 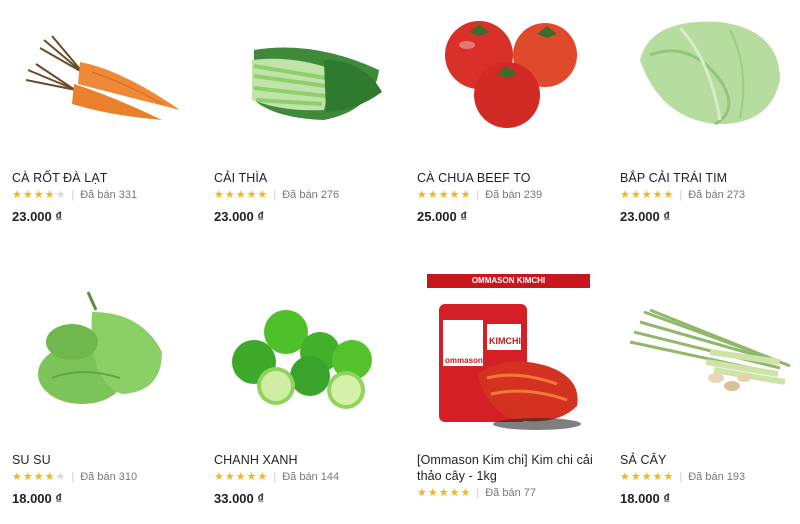 I want to click on sold-count: Đã bán 77, so click(x=510, y=493).